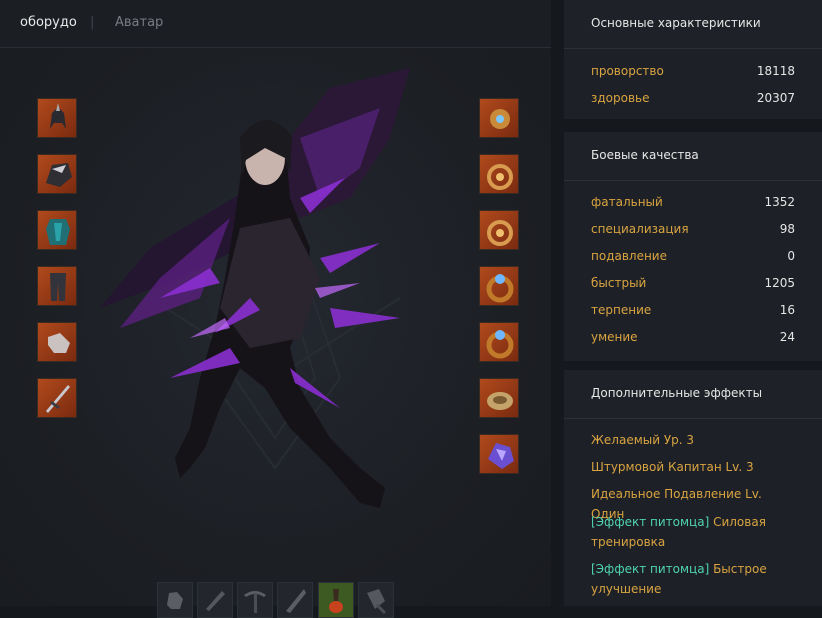 This screenshot has height=618, width=822. Describe the element at coordinates (779, 202) in the screenshot. I see `stat-value: 1352` at that location.